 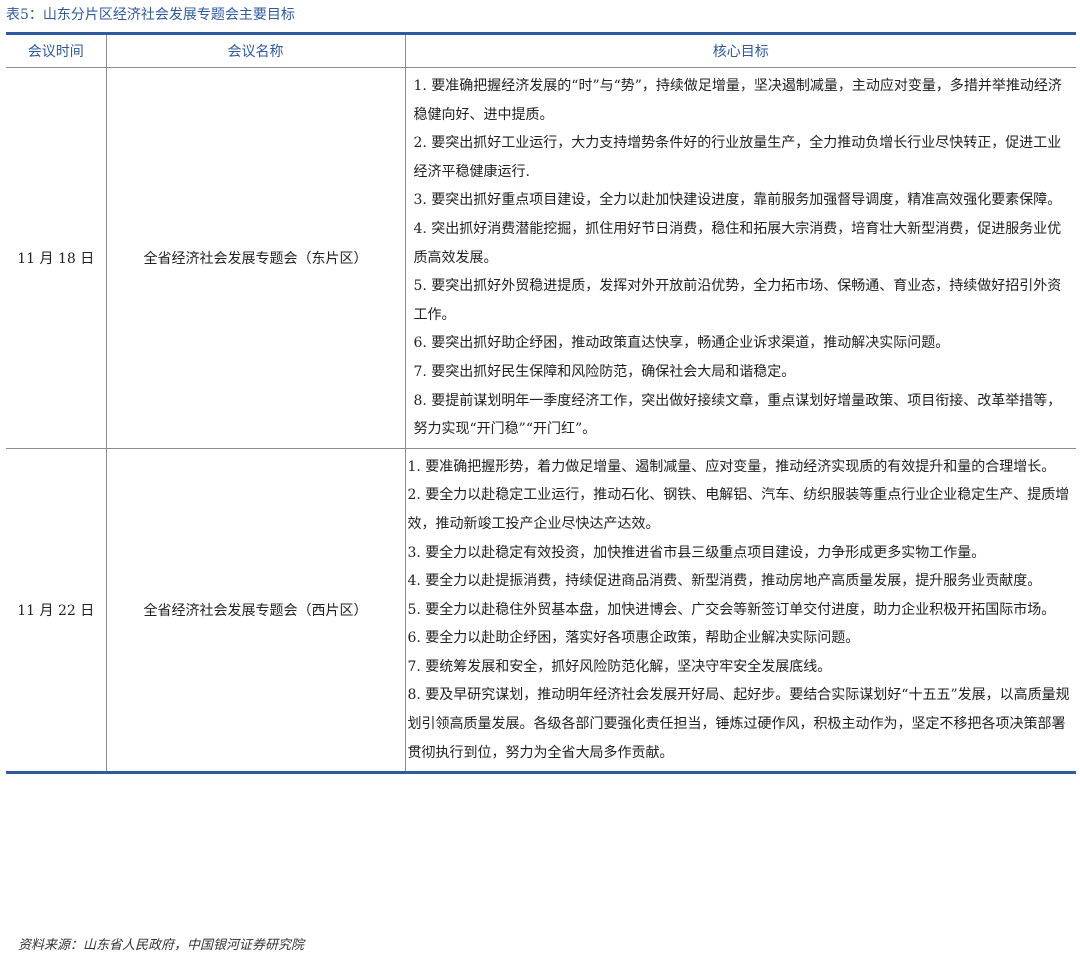 I want to click on meeting-date: 11 月 22 日, so click(x=56, y=609).